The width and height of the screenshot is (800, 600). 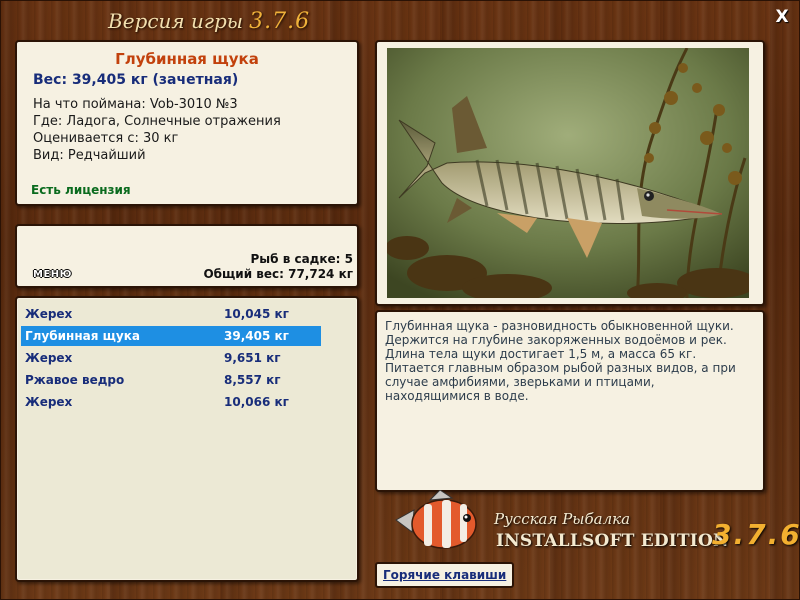 What do you see at coordinates (252, 380) in the screenshot?
I see `list-item-weight: 8,557 кг` at bounding box center [252, 380].